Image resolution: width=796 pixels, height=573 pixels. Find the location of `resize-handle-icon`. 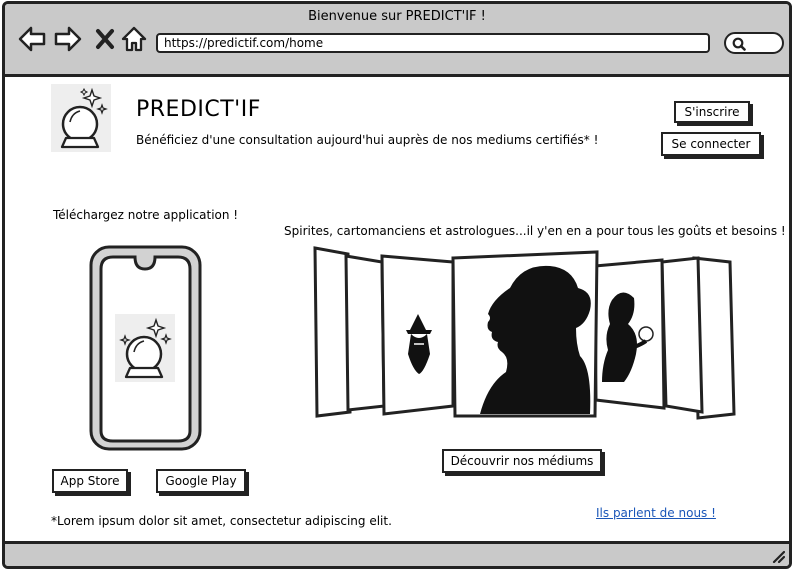

resize-handle-icon is located at coordinates (778, 556).